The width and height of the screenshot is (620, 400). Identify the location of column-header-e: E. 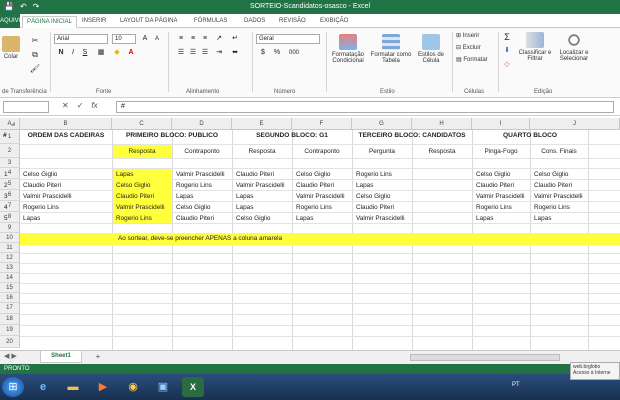
(262, 124).